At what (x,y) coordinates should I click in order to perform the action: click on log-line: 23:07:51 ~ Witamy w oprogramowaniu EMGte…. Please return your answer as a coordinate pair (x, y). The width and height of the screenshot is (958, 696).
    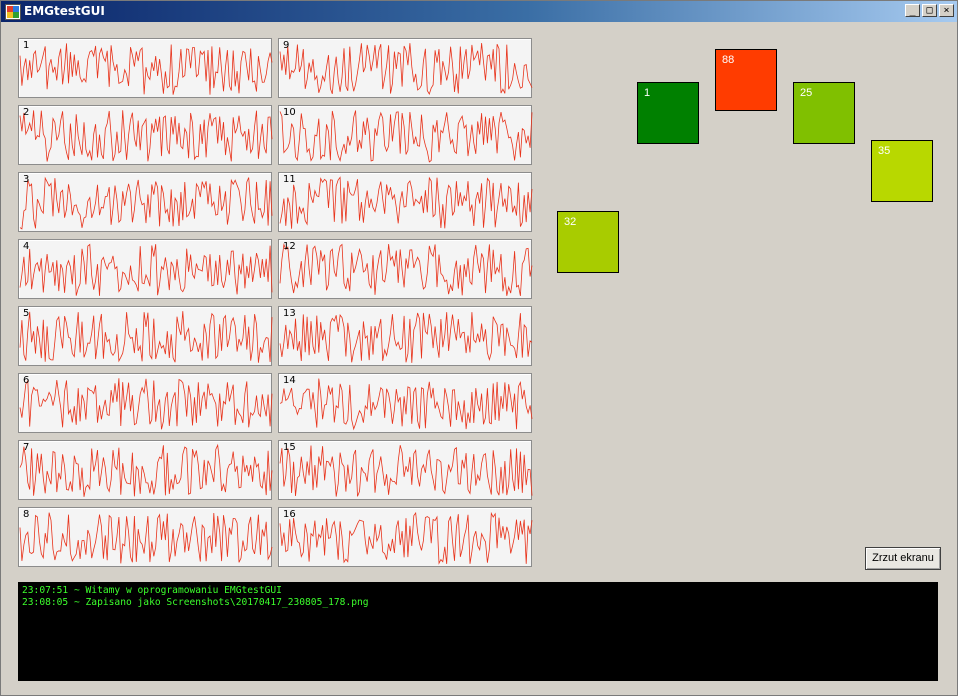
    Looking at the image, I should click on (152, 590).